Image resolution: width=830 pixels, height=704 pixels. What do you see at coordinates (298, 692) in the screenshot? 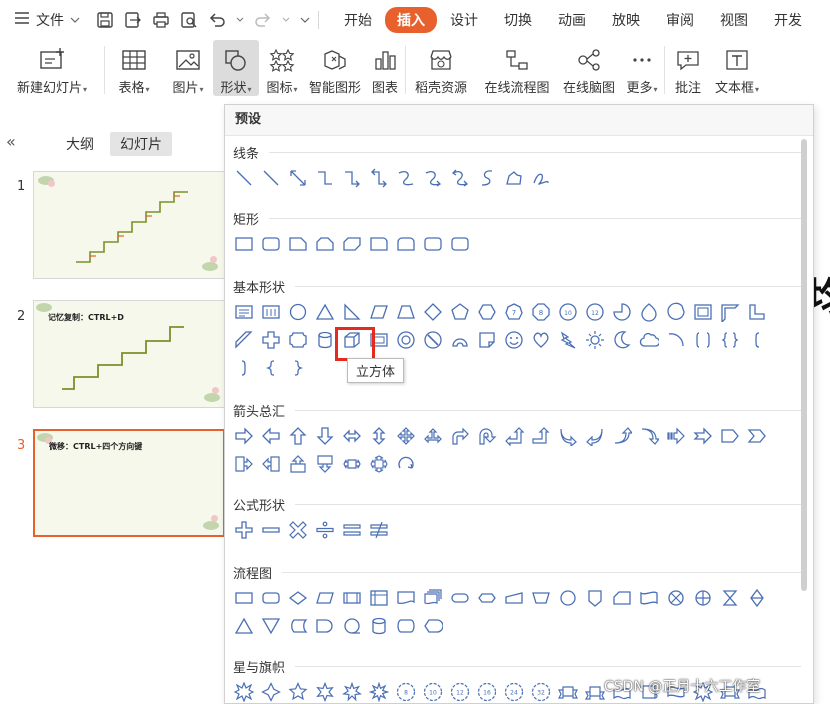
I see `shape-s5-icon` at bounding box center [298, 692].